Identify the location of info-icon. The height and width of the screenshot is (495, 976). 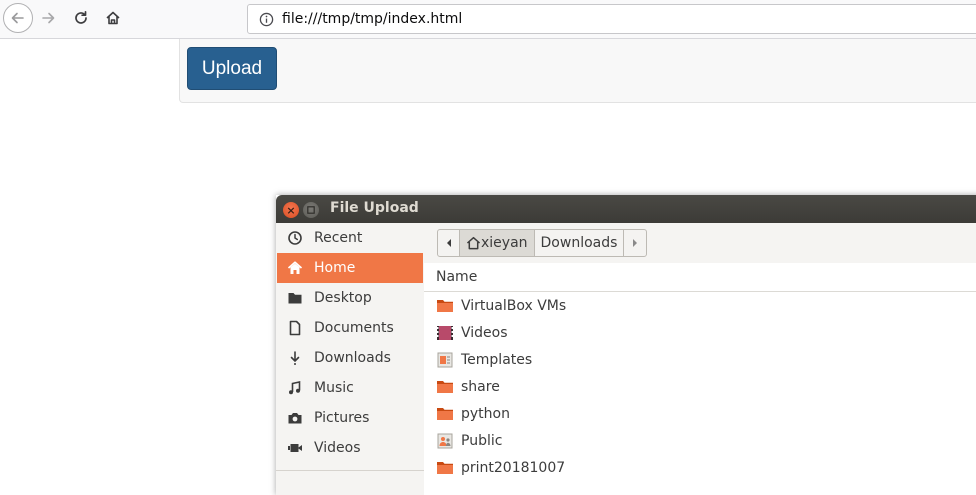
(266, 19).